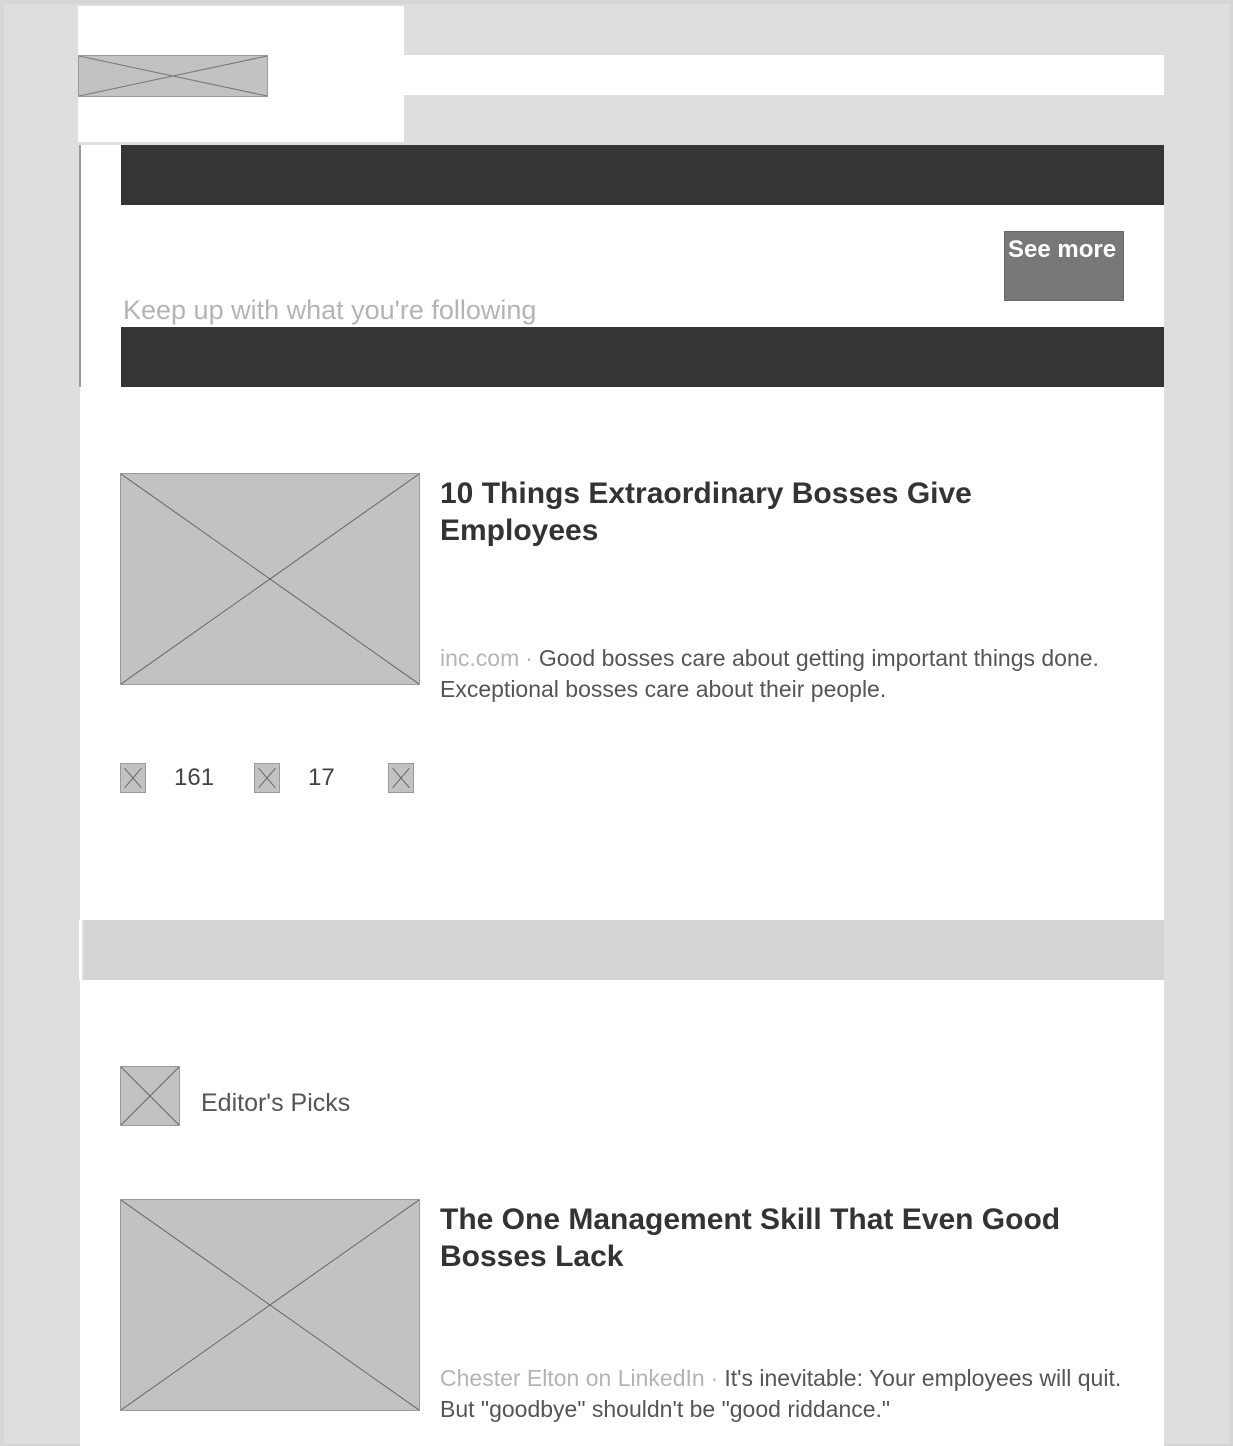  What do you see at coordinates (784, 75) in the screenshot?
I see `top-nav-bar` at bounding box center [784, 75].